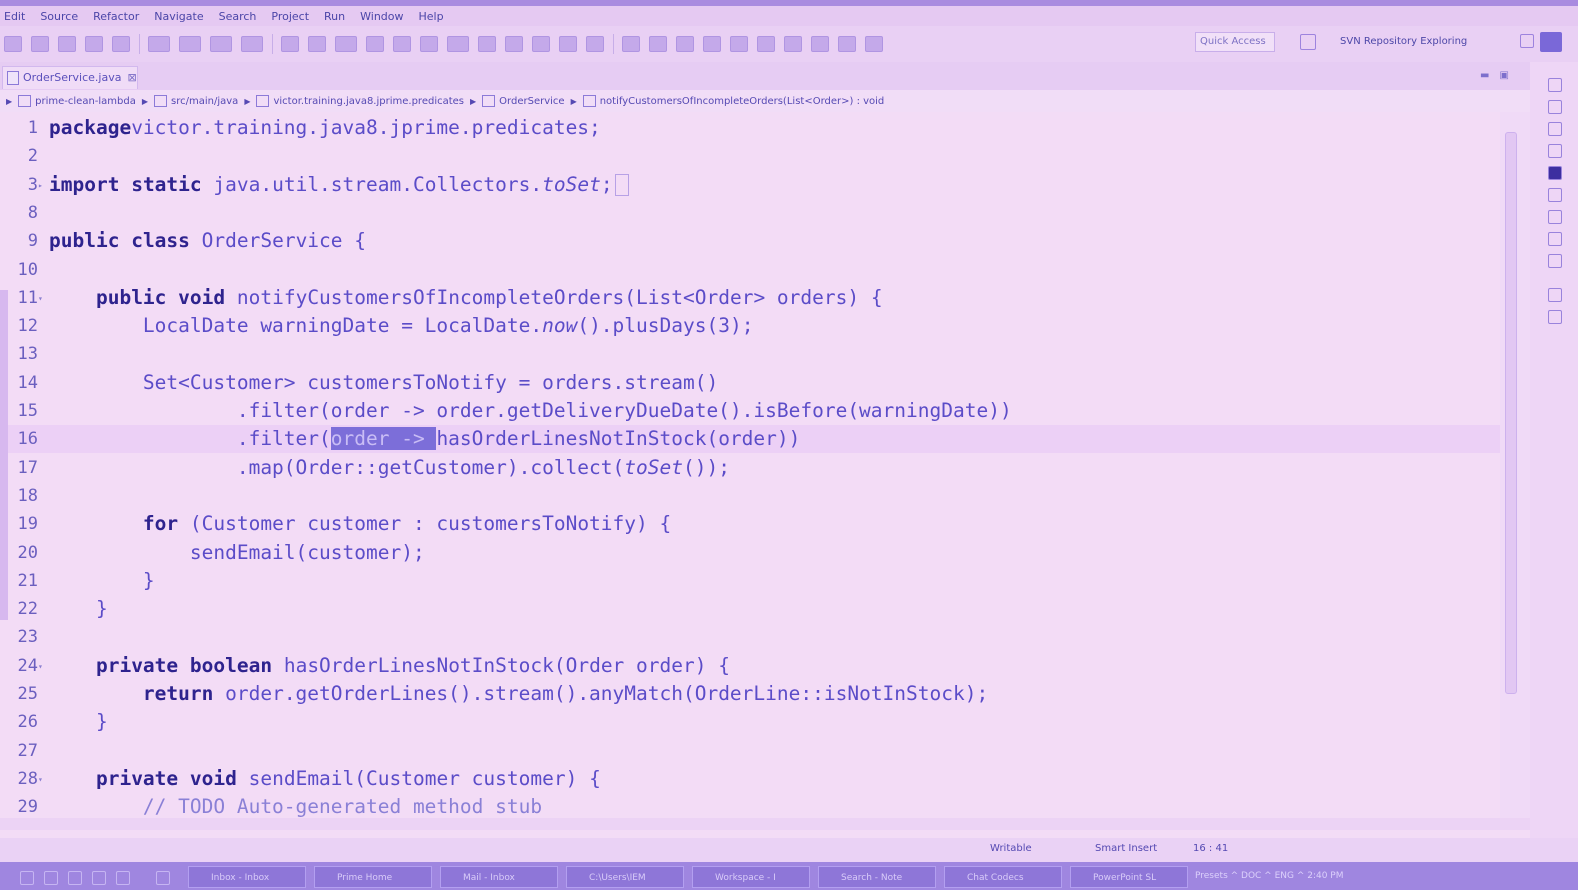 This screenshot has height=890, width=1578. Describe the element at coordinates (1555, 295) in the screenshot. I see `history-icon` at that location.